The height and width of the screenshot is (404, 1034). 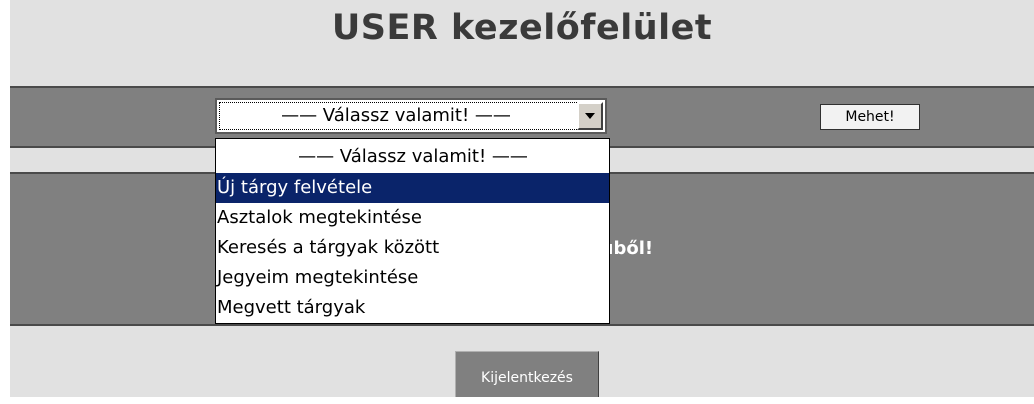 I want to click on menu-select: —— Válassz valamit! ——, so click(x=411, y=116).